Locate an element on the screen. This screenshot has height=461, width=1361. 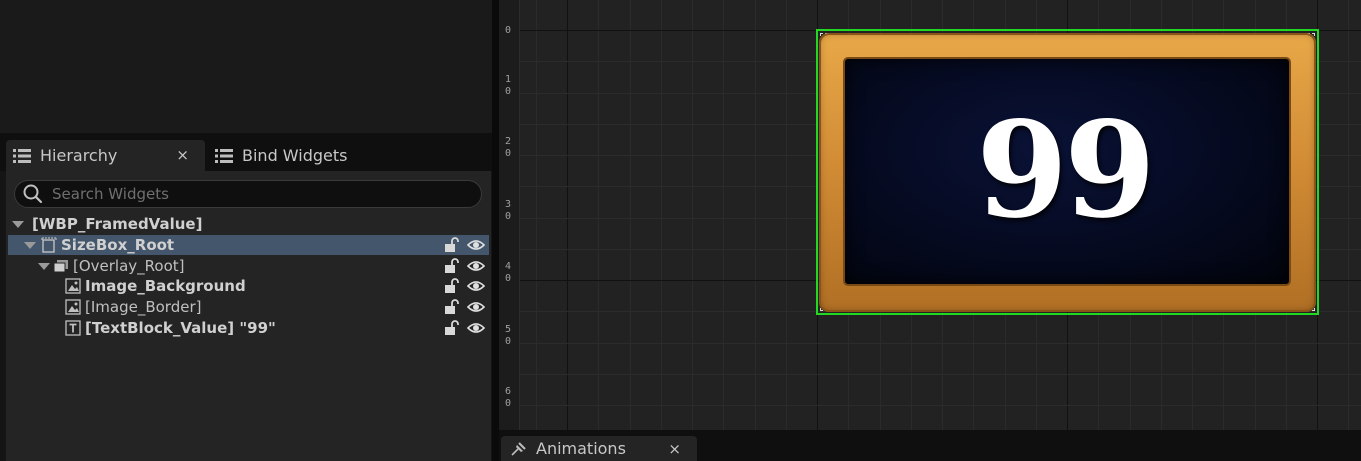
ruler-label: 4 0 is located at coordinates (508, 272).